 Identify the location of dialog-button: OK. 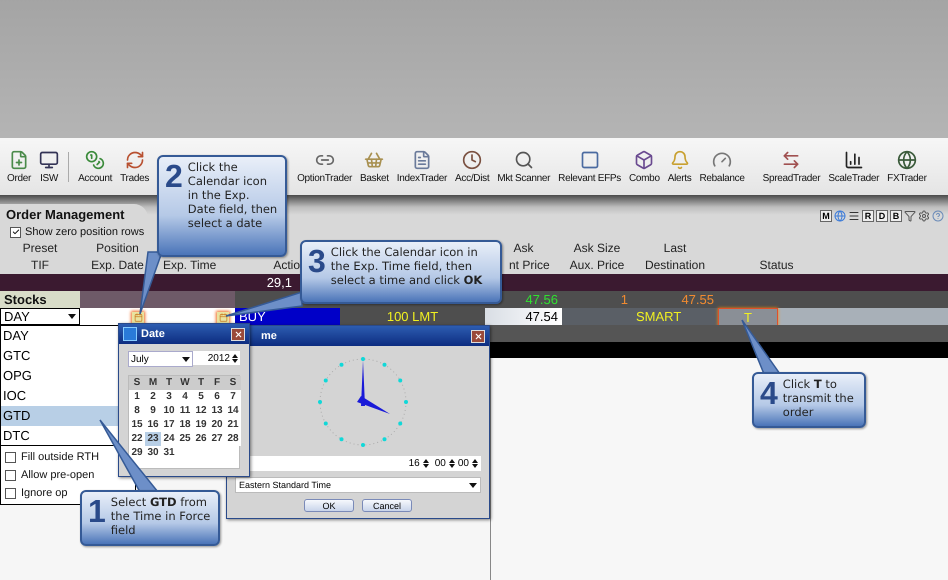
(329, 505).